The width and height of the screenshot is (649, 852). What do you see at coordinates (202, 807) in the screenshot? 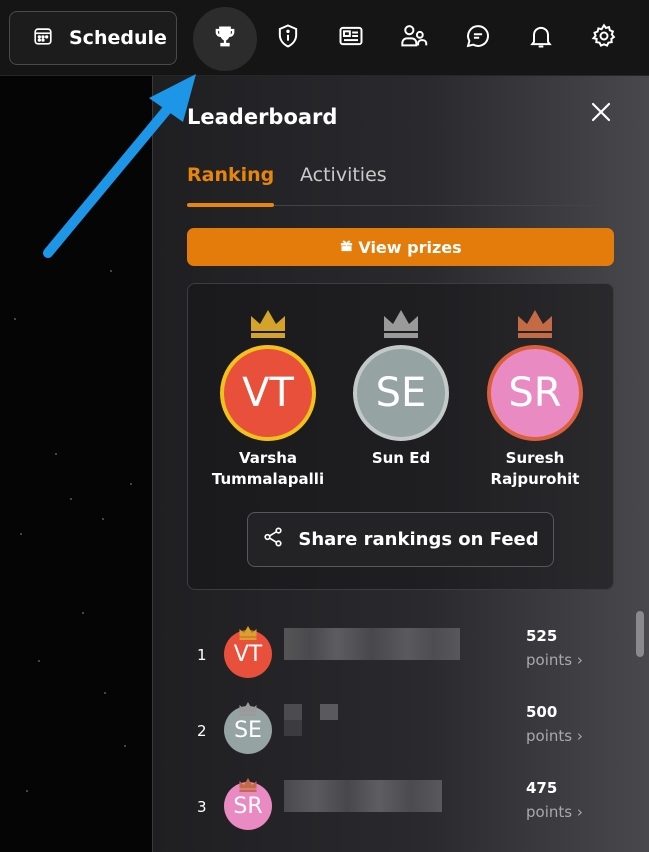
I see `rank-number: 3` at bounding box center [202, 807].